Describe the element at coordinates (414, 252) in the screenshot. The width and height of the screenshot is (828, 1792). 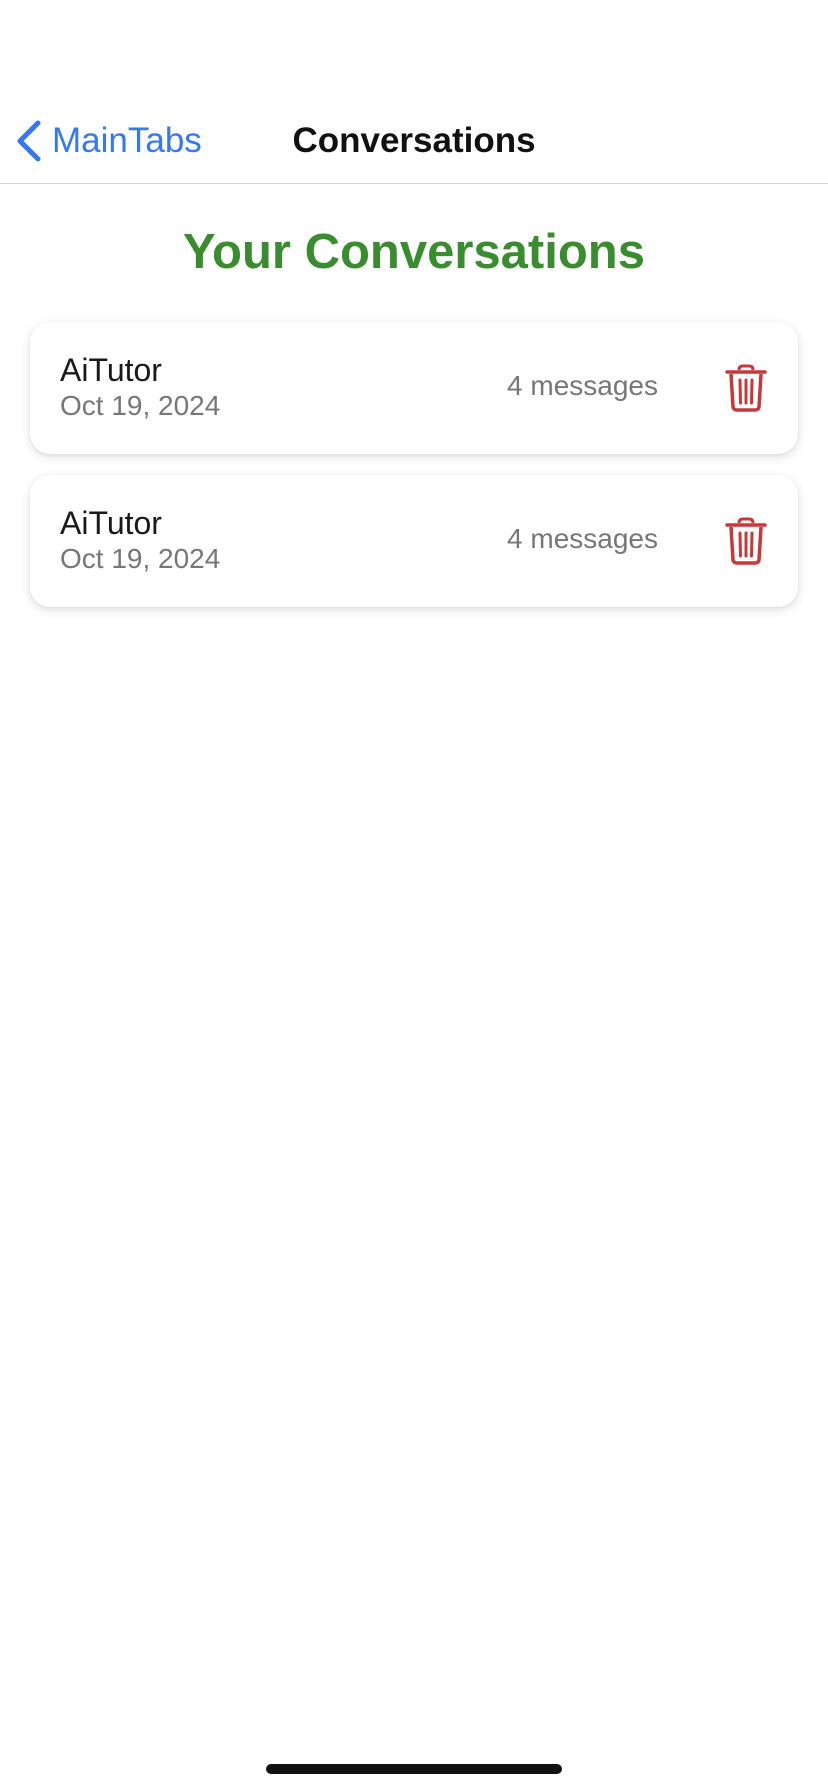
I see `page-title: Your Conversations` at that location.